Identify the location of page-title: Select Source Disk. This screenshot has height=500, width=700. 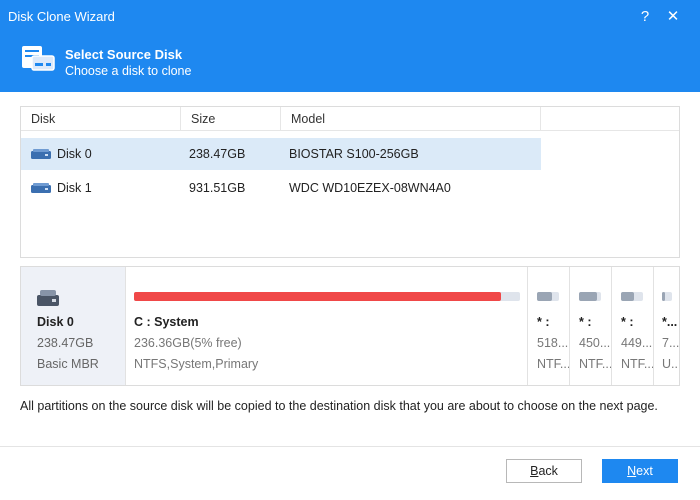
(124, 54).